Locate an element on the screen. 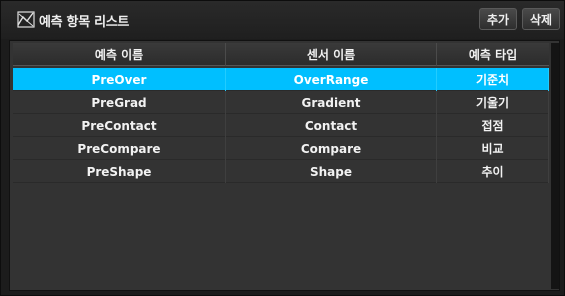  cell-sensor-name: Gradient is located at coordinates (331, 102).